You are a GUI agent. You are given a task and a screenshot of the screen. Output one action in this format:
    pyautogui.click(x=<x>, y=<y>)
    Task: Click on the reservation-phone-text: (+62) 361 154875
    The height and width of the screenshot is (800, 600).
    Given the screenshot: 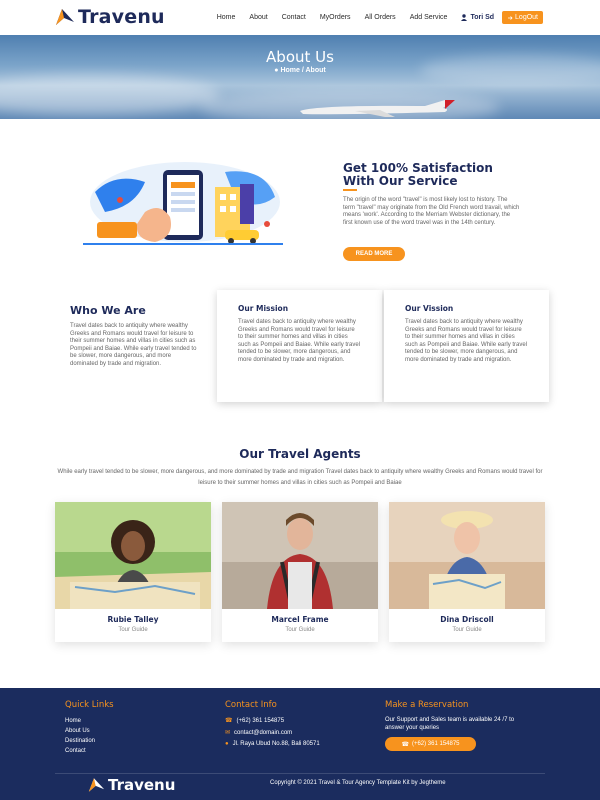 What is the action you would take?
    pyautogui.click(x=435, y=744)
    